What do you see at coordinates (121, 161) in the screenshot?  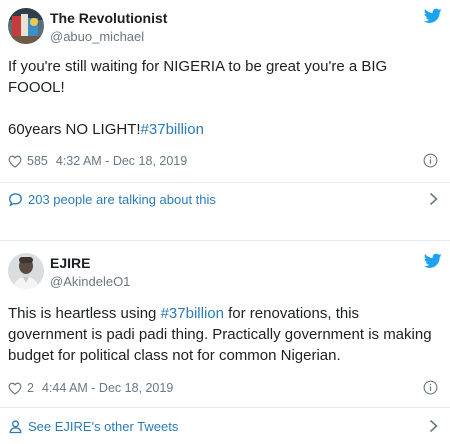 I see `timestamp-link: 4:32 AM - Dec 18, 2019` at bounding box center [121, 161].